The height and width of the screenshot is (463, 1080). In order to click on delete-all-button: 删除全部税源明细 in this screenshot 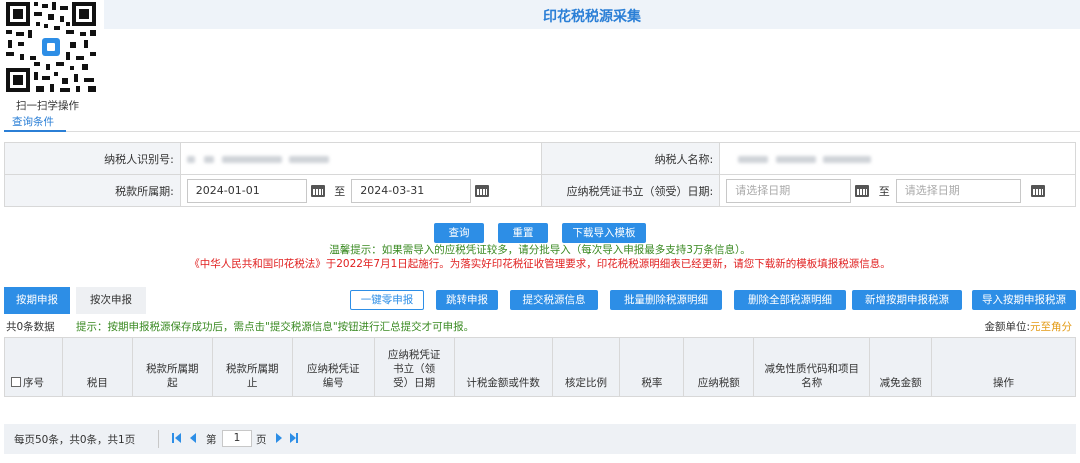, I will do `click(790, 300)`.